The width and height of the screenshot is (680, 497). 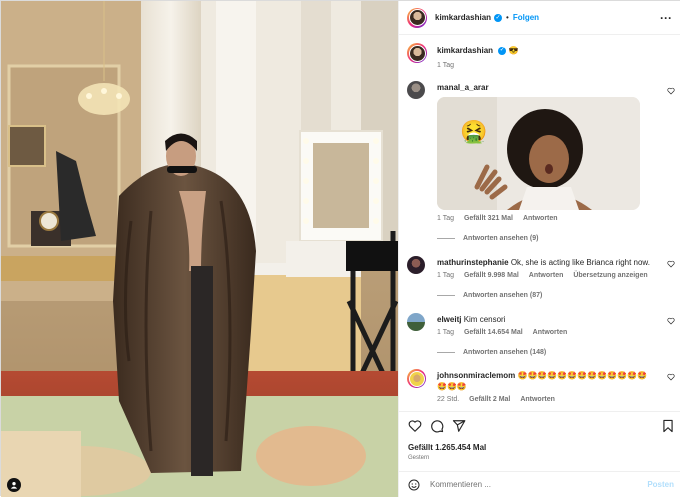 What do you see at coordinates (493, 332) in the screenshot?
I see `comment-likes: Gefällt 14.654 Mal` at bounding box center [493, 332].